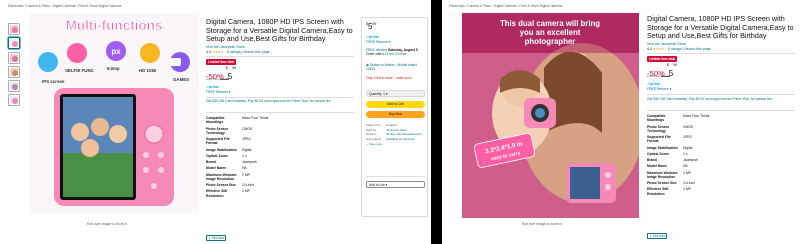 This screenshot has height=244, width=800. What do you see at coordinates (662, 174) in the screenshot?
I see `spec-key: Maximum Webcam Image Resolution` at bounding box center [662, 174].